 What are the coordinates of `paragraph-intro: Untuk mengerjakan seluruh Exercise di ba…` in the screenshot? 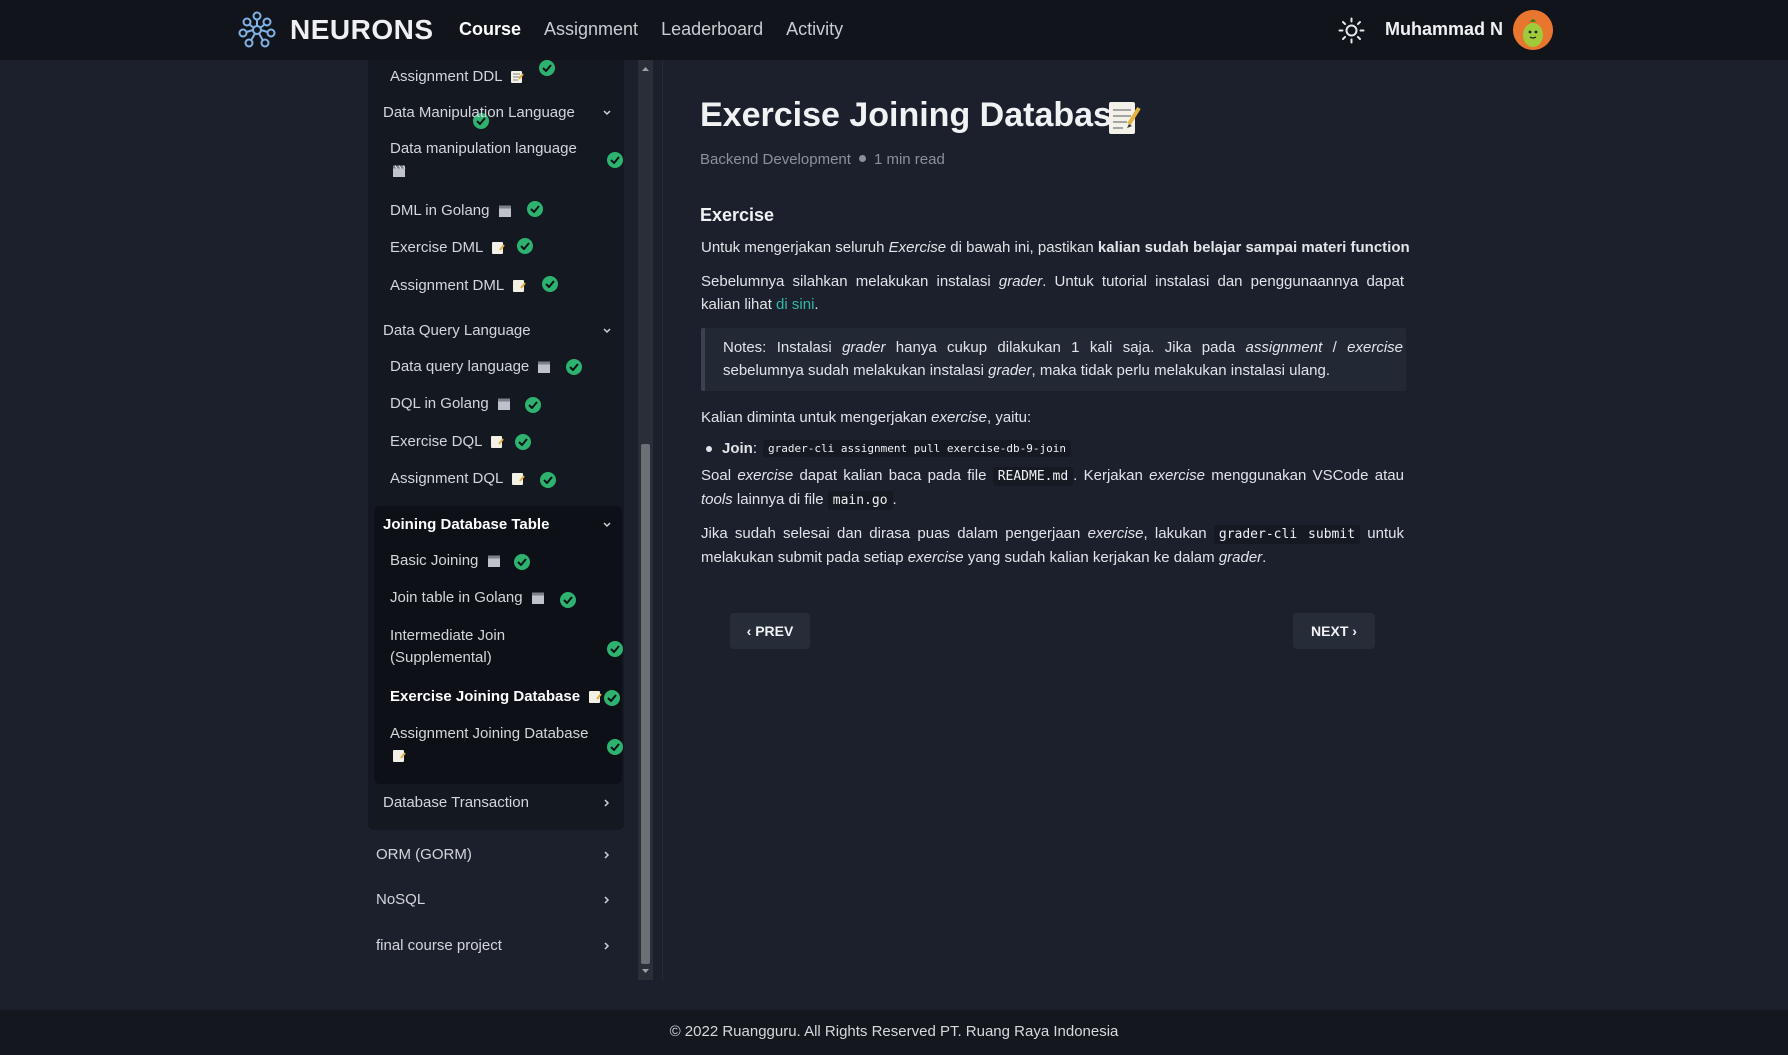 It's located at (1055, 247).